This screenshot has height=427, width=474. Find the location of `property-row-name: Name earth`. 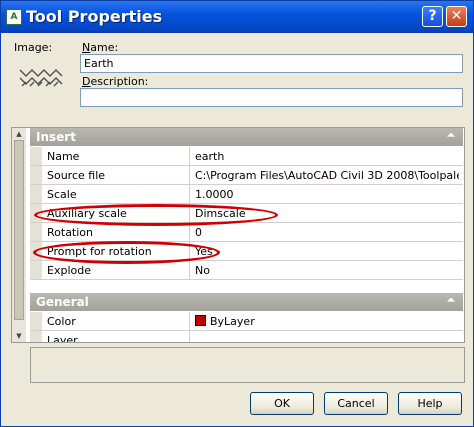

property-row-name: Name earth is located at coordinates (246, 156).